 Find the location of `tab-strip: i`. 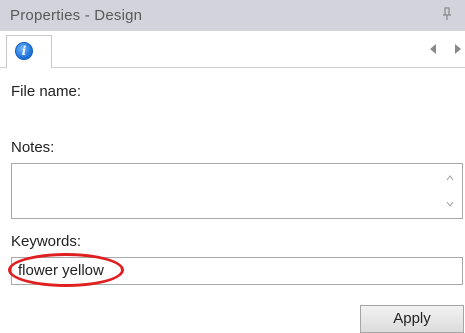

tab-strip: i is located at coordinates (232, 49).